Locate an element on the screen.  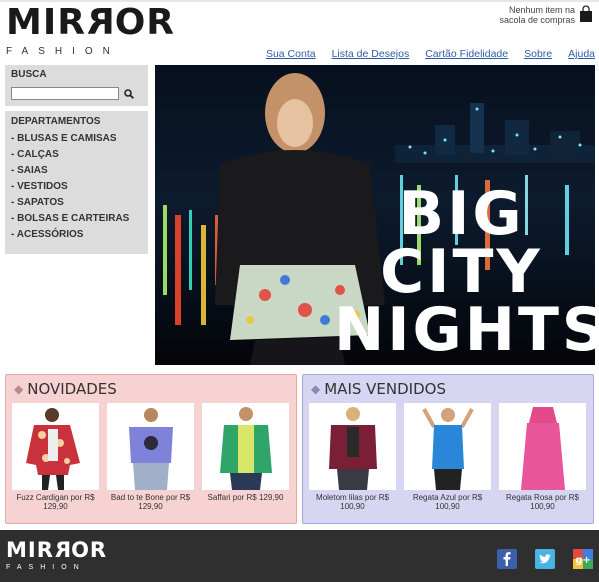
search-title: BUSCA is located at coordinates (29, 74).